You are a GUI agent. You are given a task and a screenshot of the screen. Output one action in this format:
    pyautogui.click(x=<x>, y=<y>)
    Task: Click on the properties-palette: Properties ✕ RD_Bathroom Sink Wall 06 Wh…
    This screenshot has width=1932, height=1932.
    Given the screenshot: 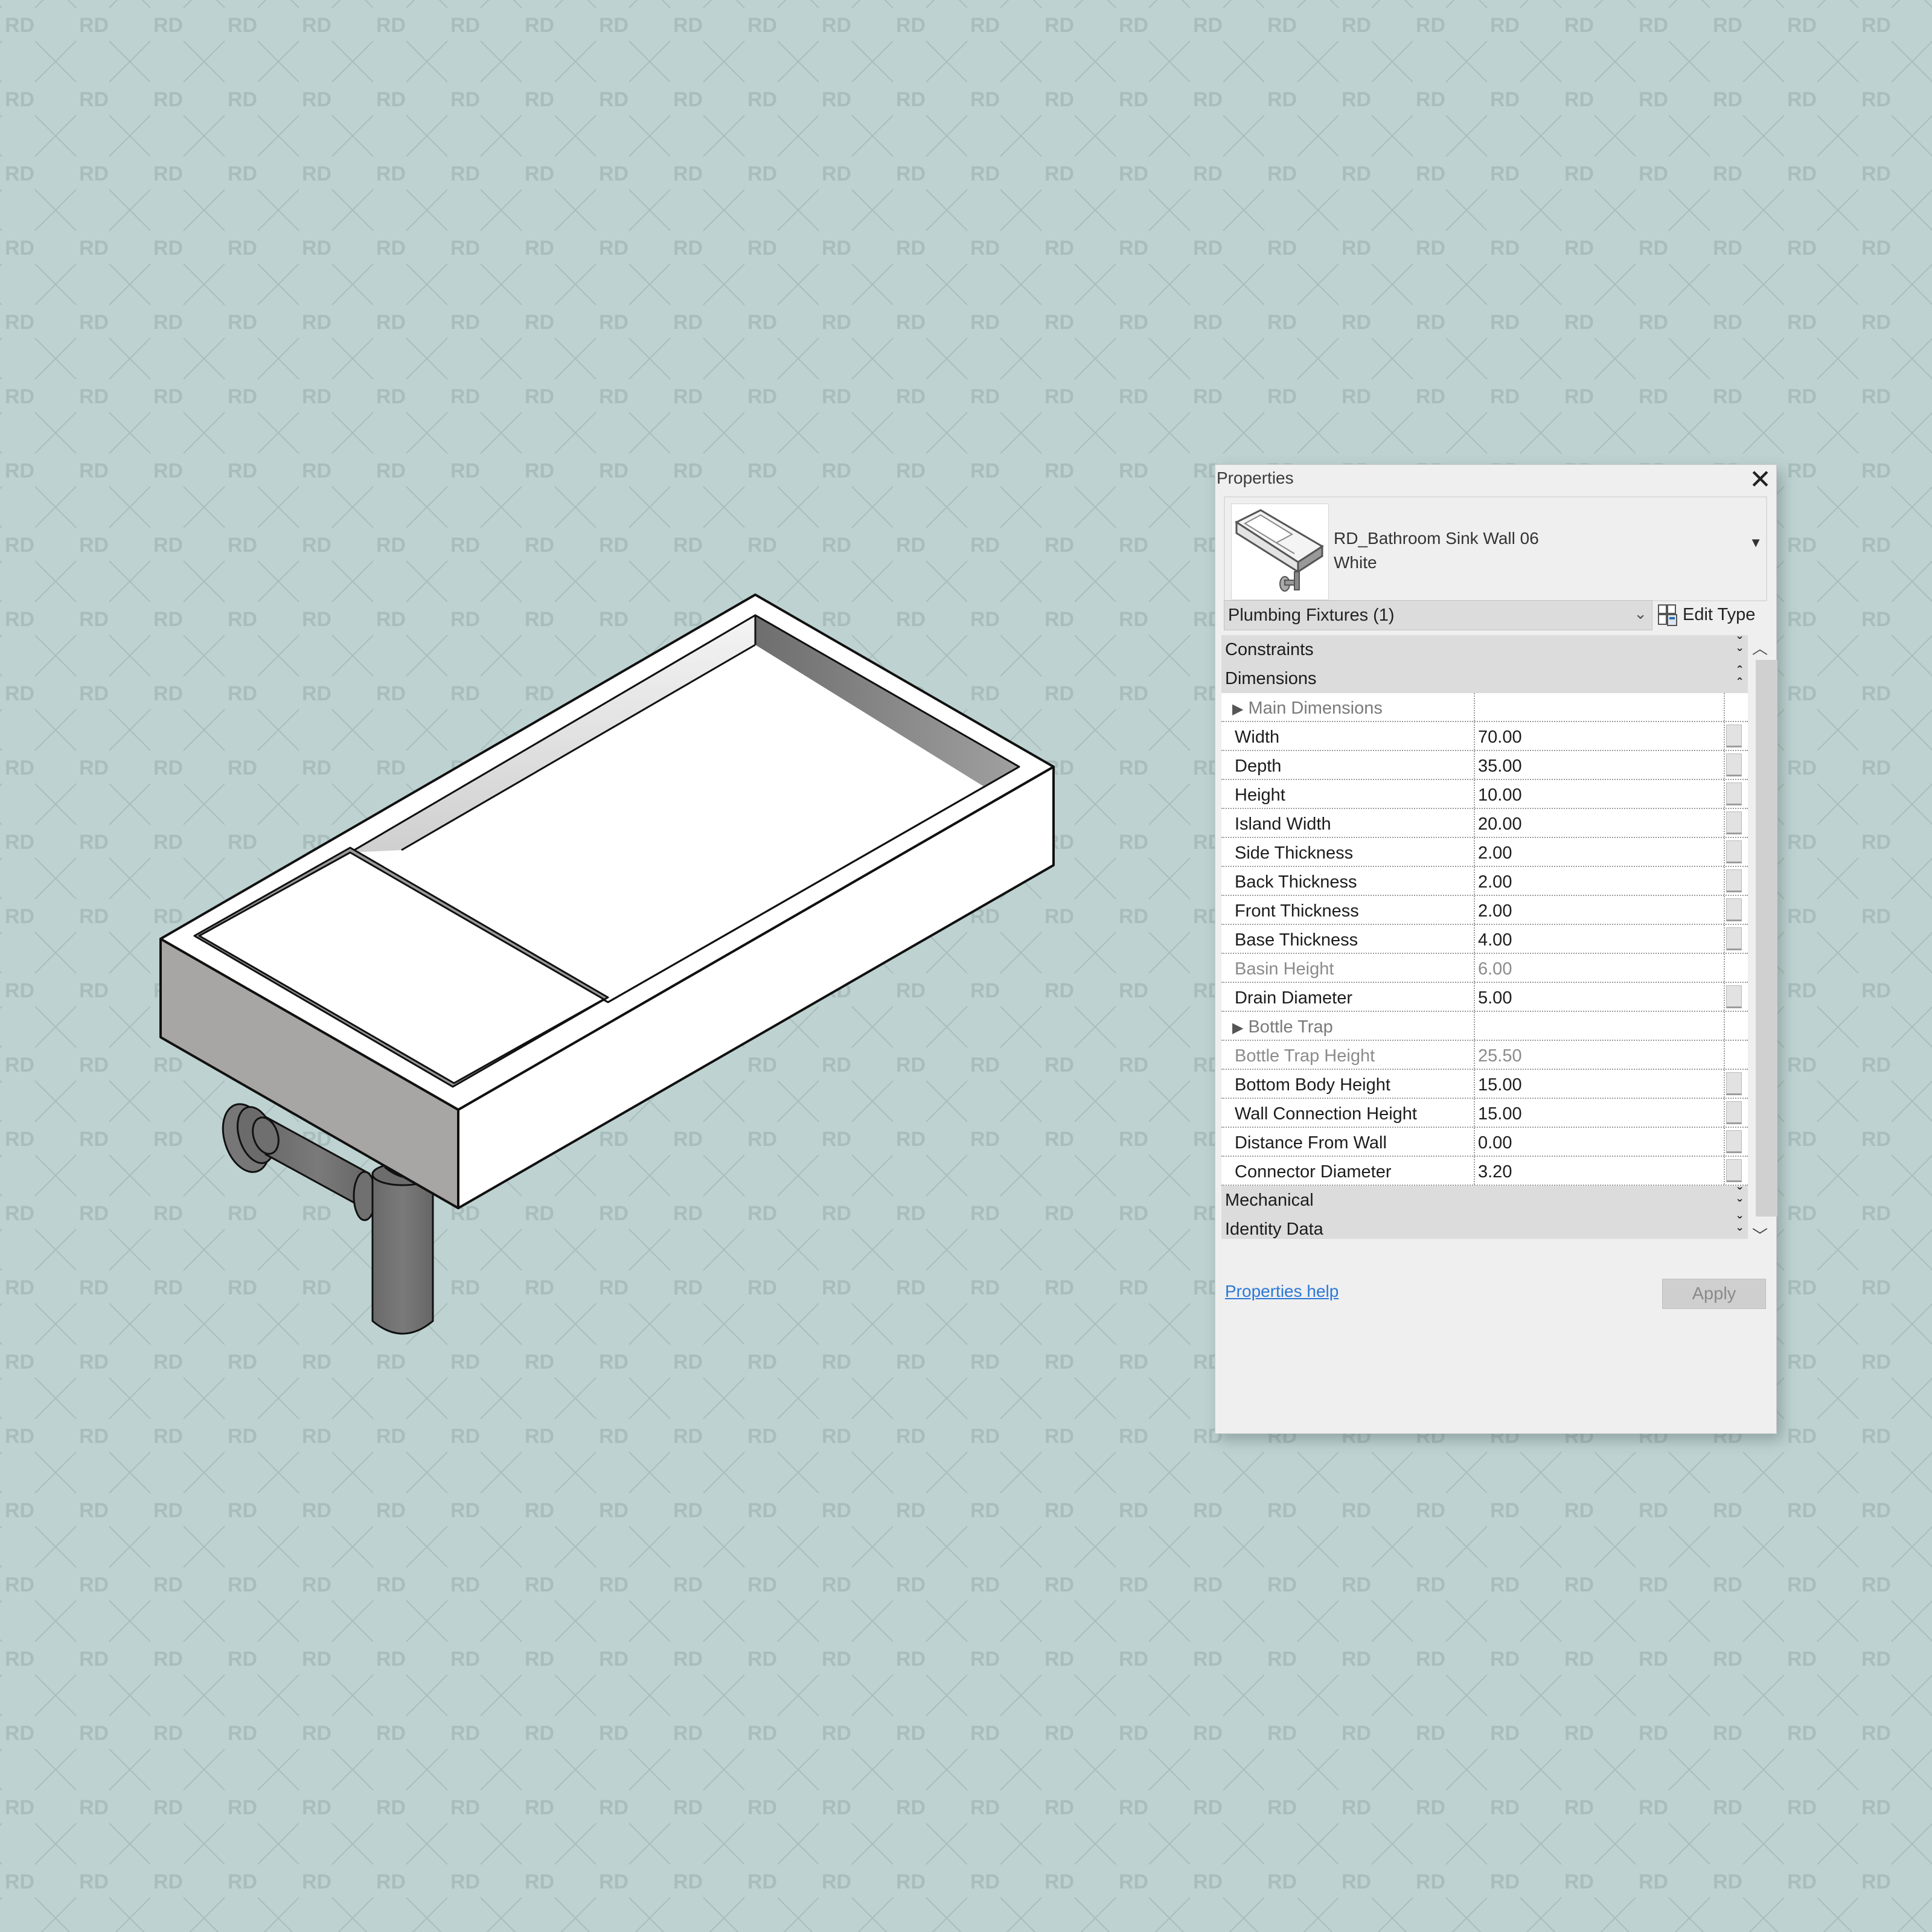 What is the action you would take?
    pyautogui.click(x=1496, y=949)
    